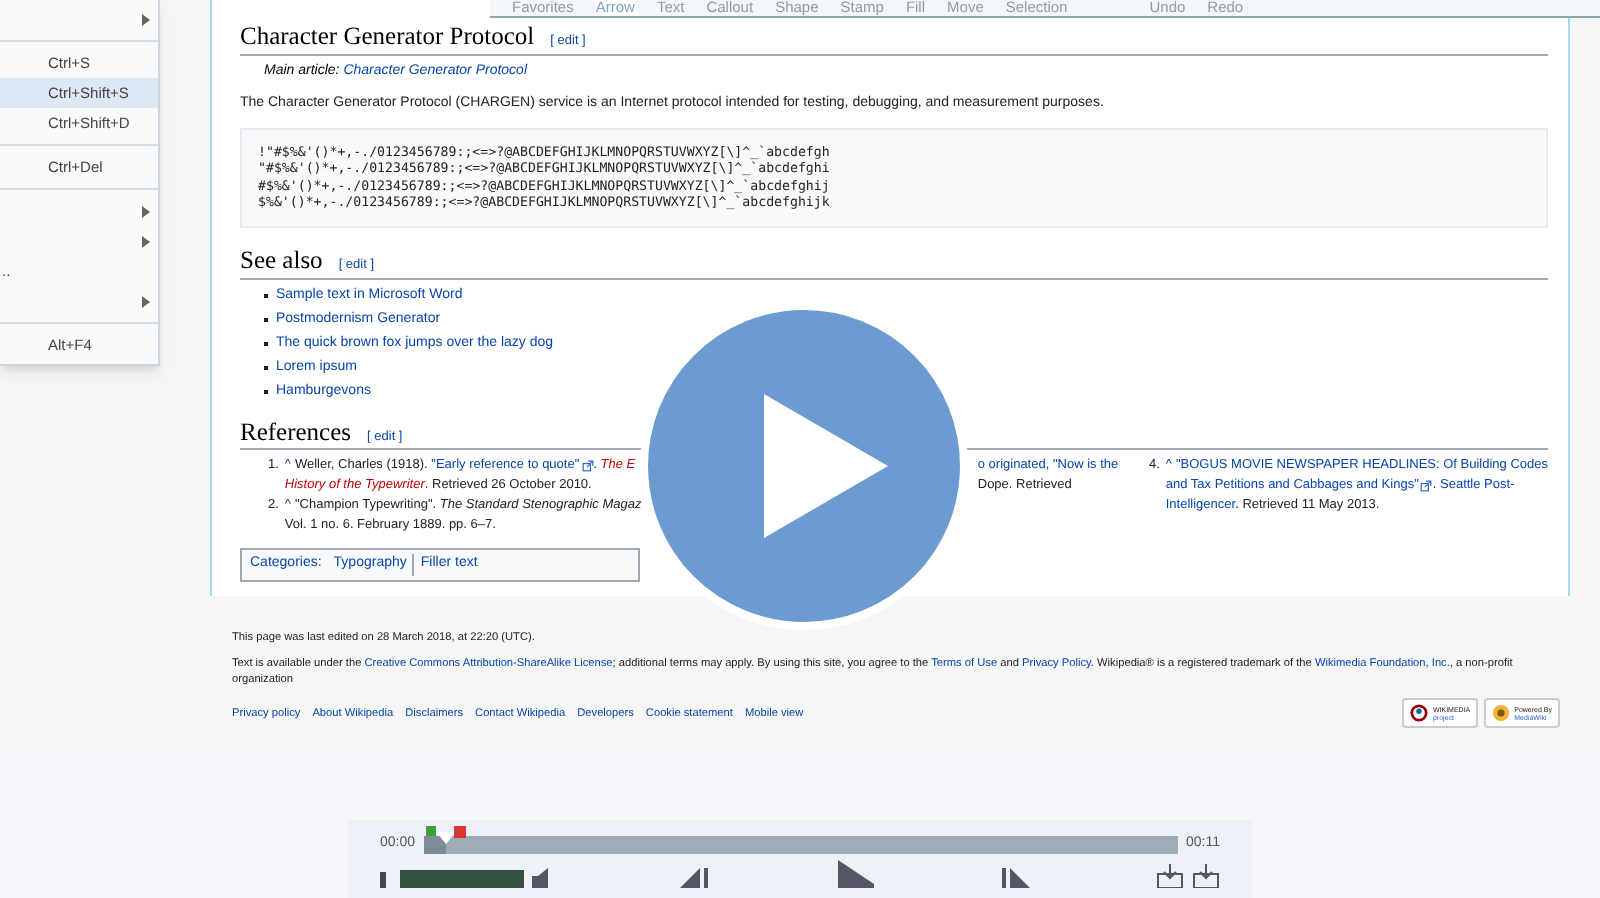  I want to click on trim-markers-icon, so click(445, 835).